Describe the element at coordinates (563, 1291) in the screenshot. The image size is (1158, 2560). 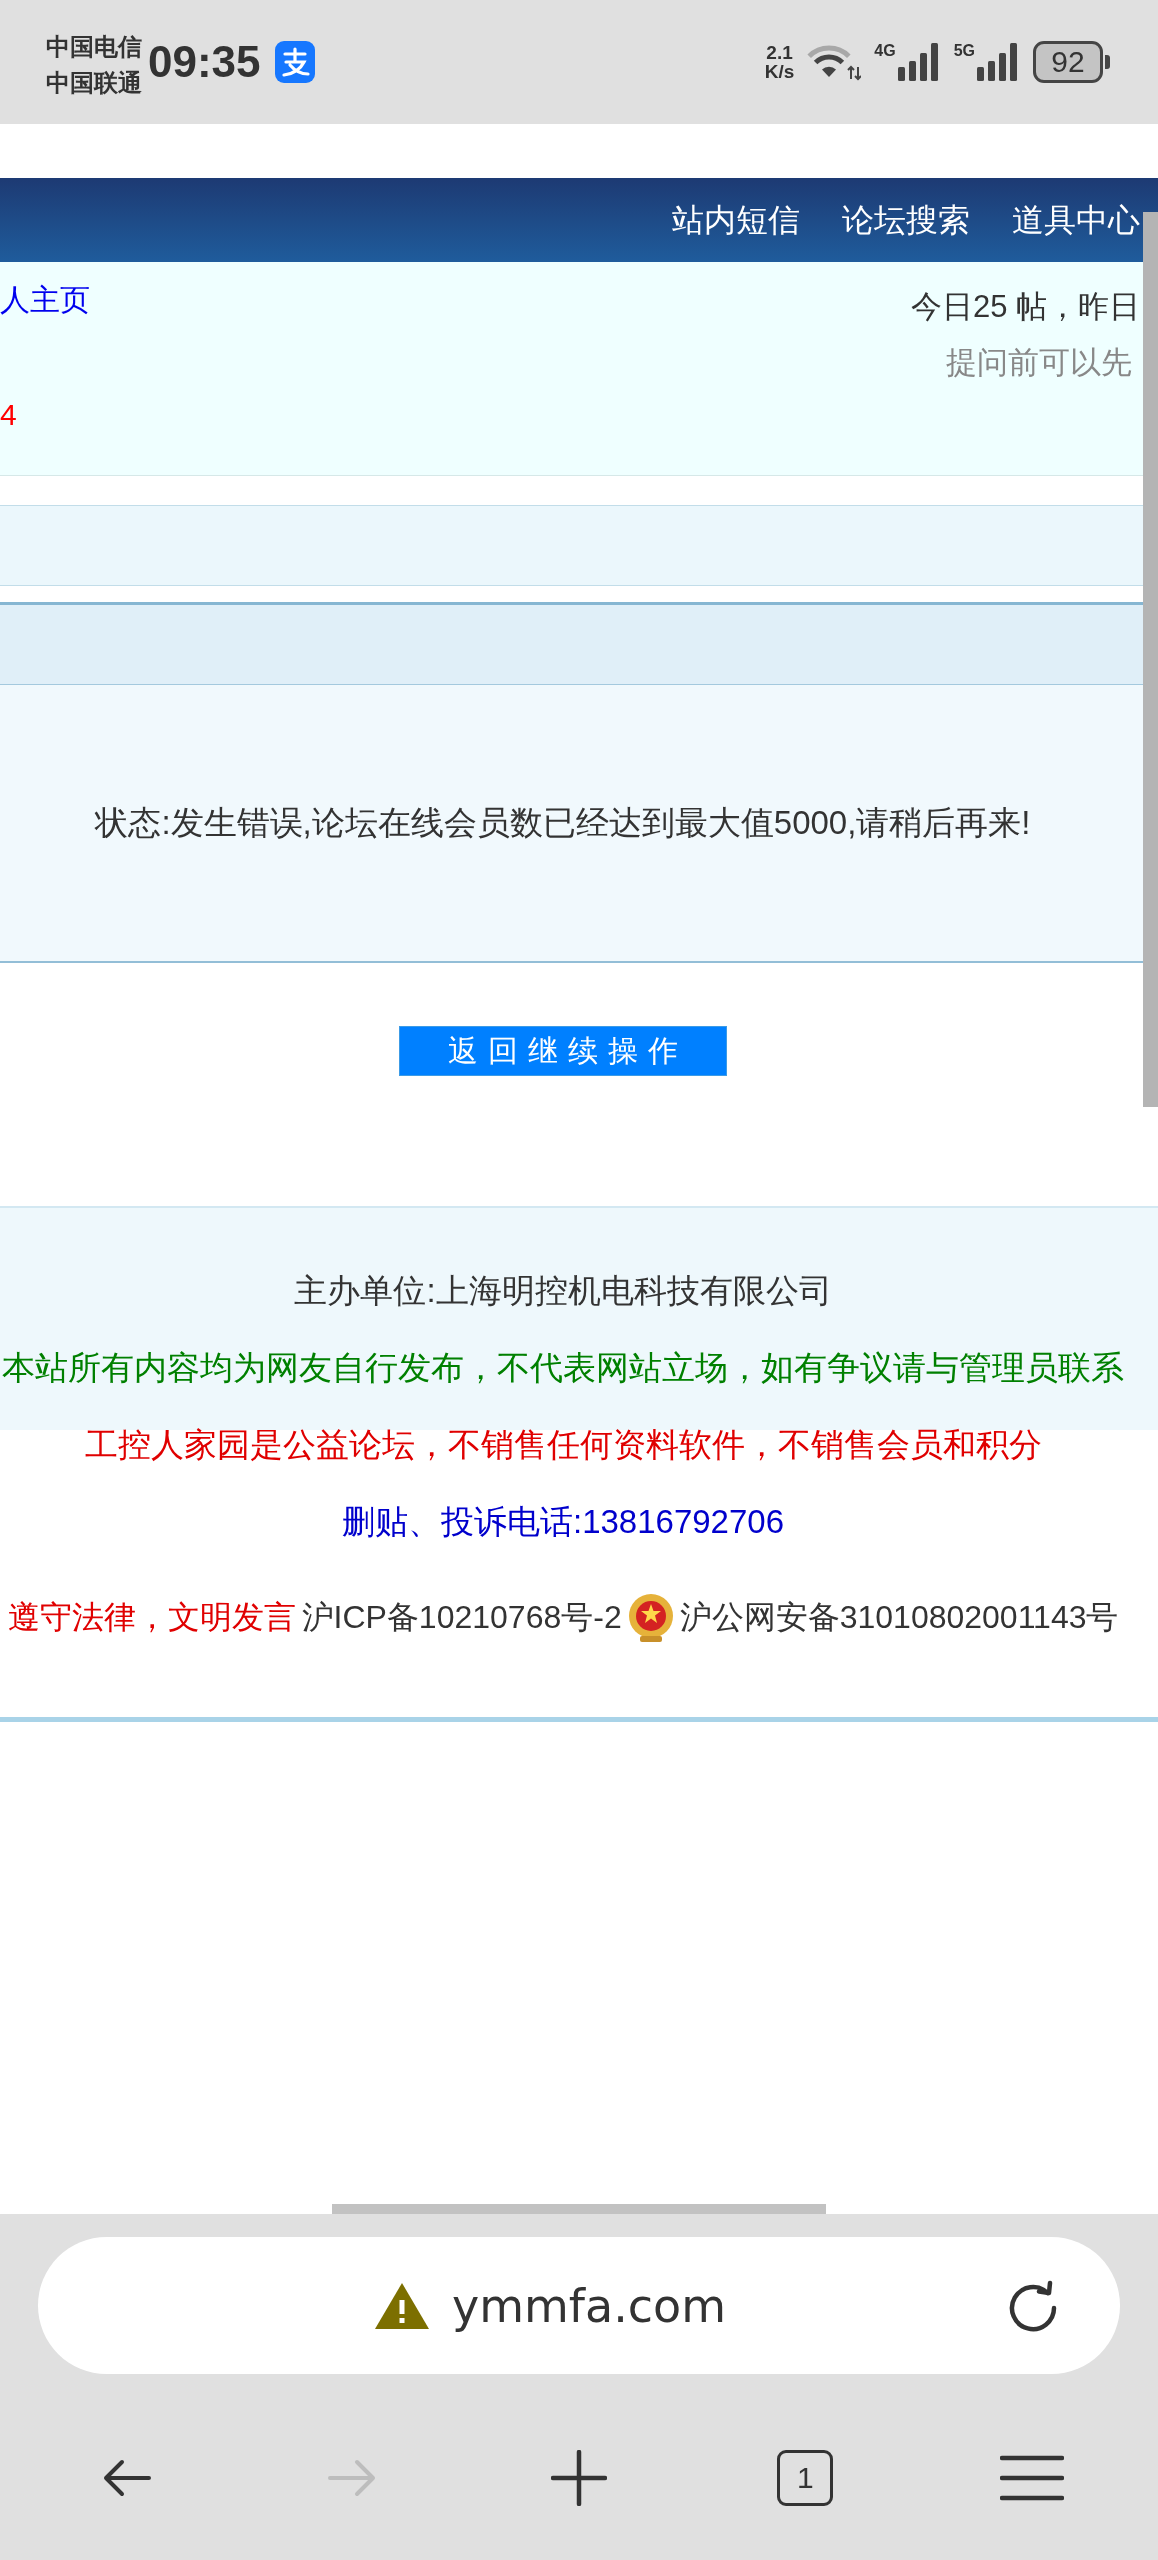
I see `footer-text: 主办单位:上海明控机电科技有限公司` at that location.